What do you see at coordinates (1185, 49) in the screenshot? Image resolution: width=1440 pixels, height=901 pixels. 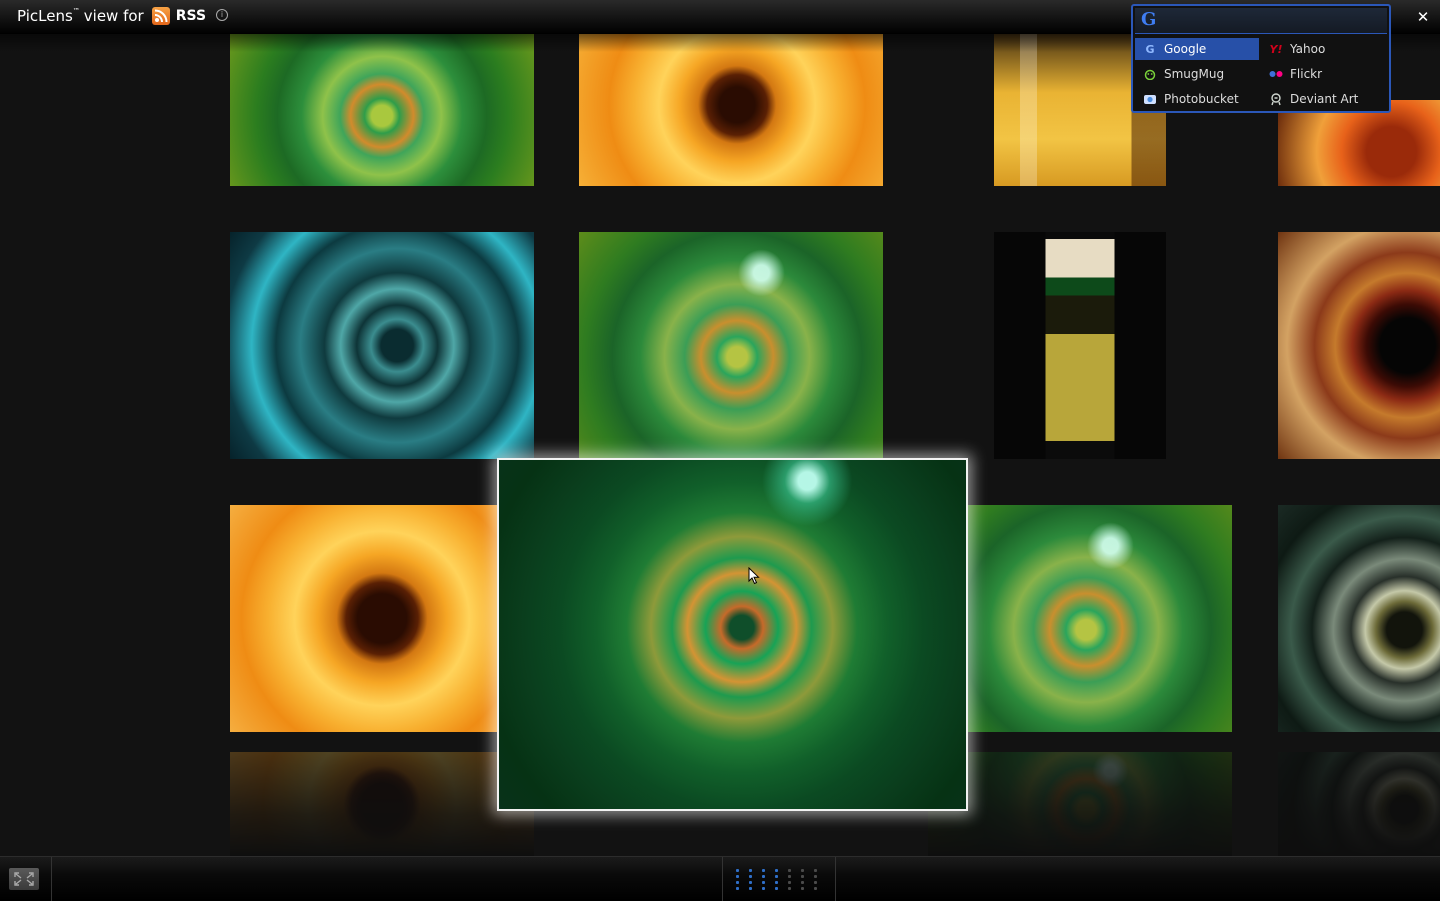 I see `engine-label: Google` at bounding box center [1185, 49].